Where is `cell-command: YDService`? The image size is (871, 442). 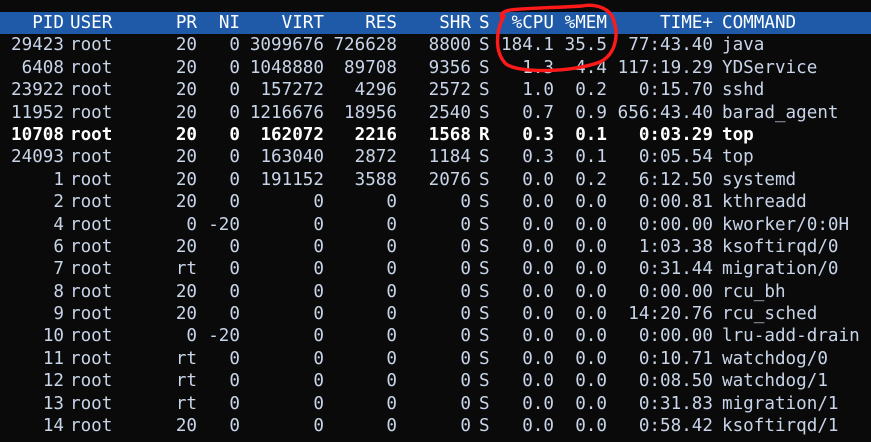 cell-command: YDService is located at coordinates (770, 67).